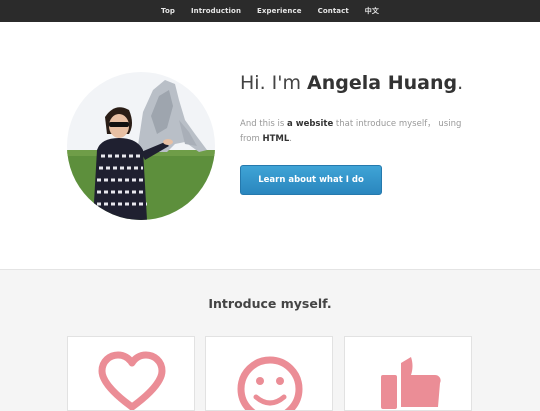 The width and height of the screenshot is (540, 411). What do you see at coordinates (372, 11) in the screenshot?
I see `nav-link-chinese: 中文` at bounding box center [372, 11].